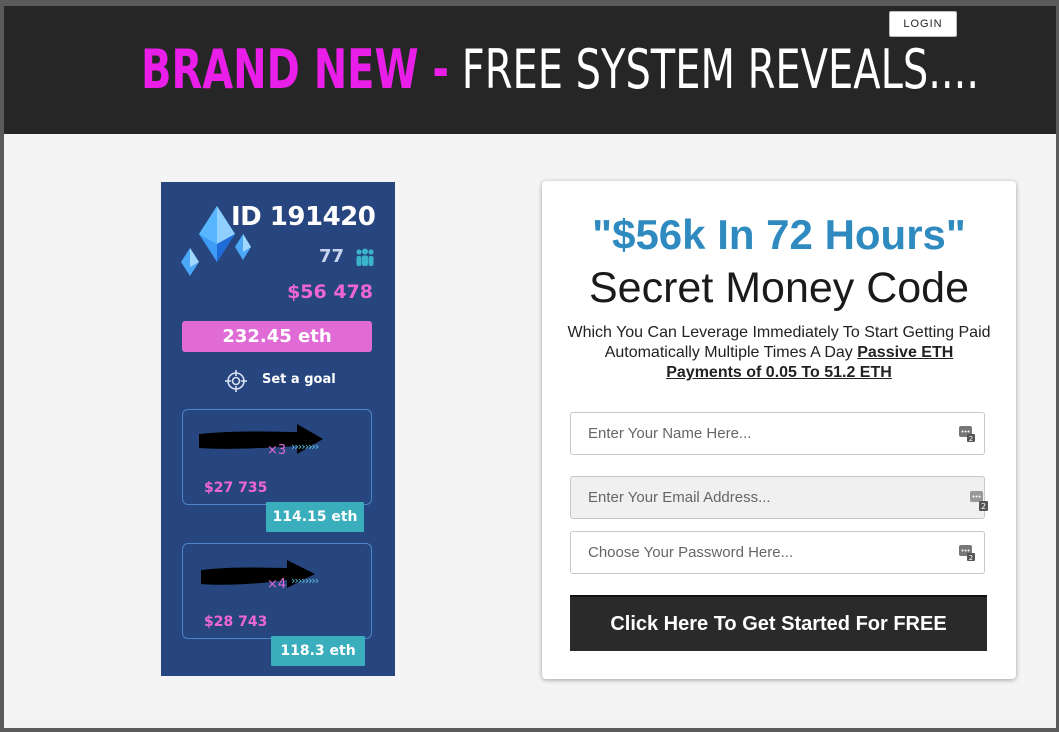  Describe the element at coordinates (315, 517) in the screenshot. I see `level-eth-badge: 114.15 eth` at that location.